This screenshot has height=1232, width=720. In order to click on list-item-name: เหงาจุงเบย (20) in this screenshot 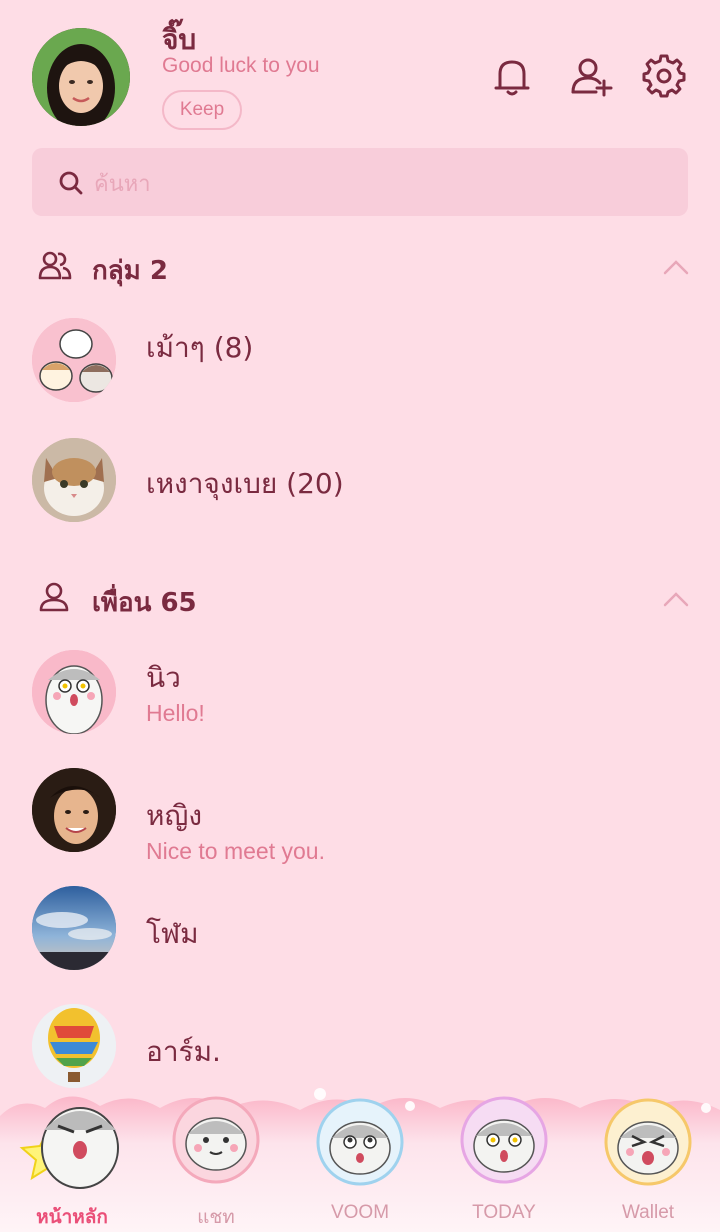, I will do `click(245, 484)`.